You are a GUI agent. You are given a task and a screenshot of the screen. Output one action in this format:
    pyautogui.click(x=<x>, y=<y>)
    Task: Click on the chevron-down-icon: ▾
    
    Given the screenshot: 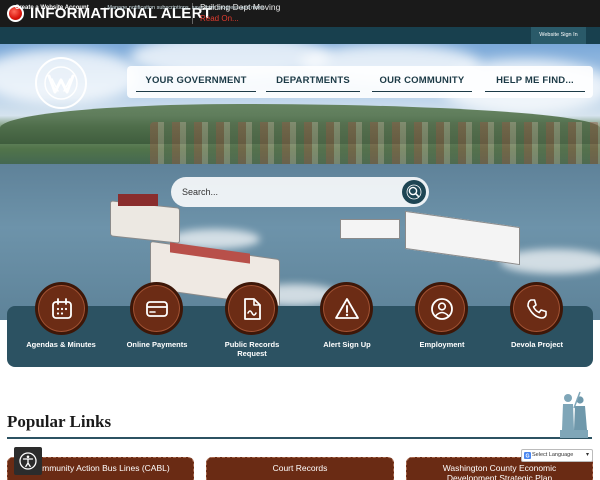 What is the action you would take?
    pyautogui.click(x=587, y=455)
    